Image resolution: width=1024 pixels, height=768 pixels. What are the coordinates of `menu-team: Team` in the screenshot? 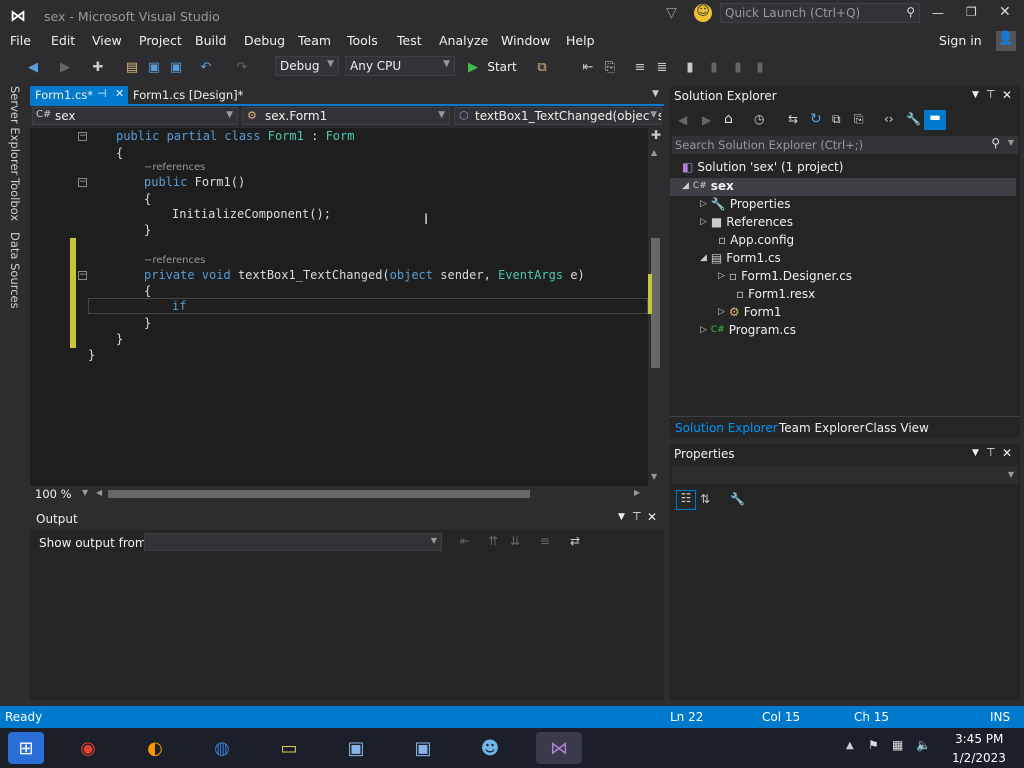 It's located at (314, 40).